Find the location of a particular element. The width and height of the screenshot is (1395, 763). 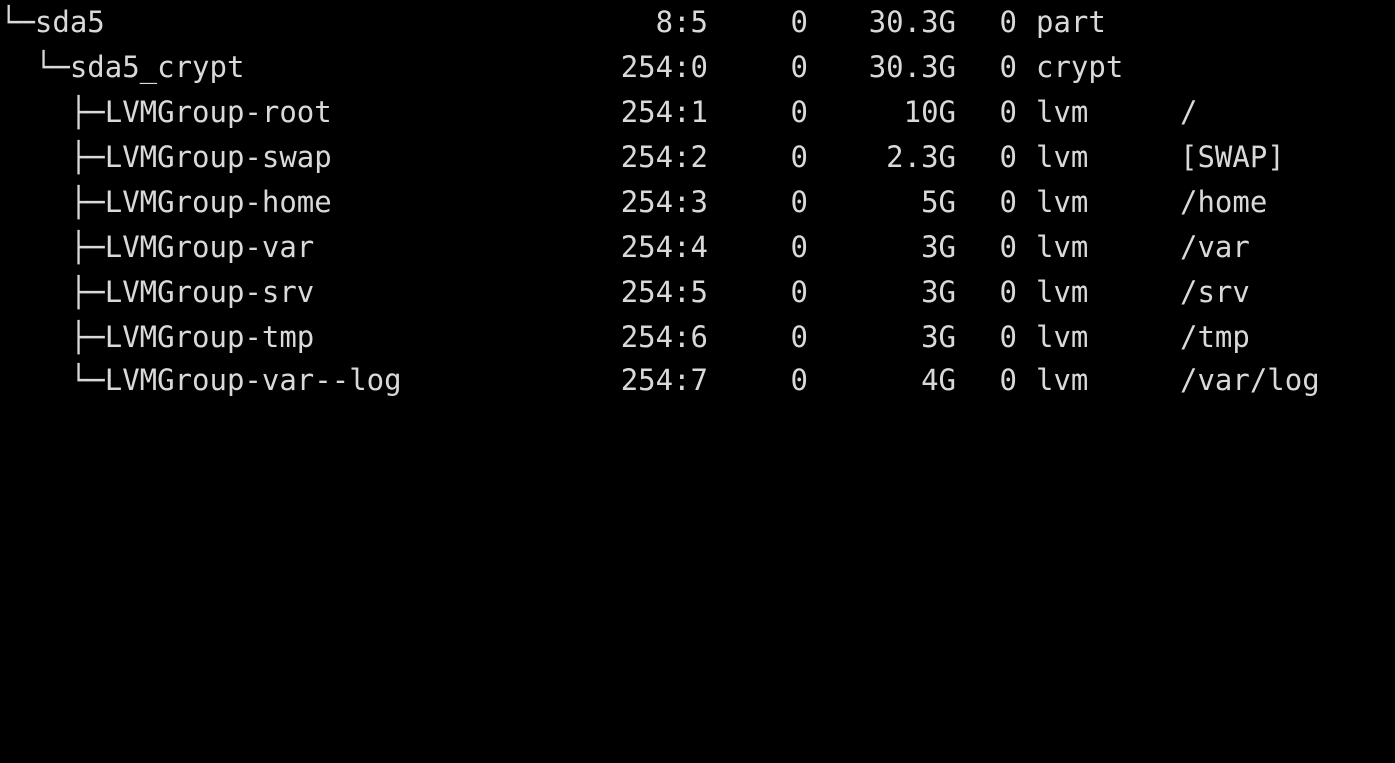

device-size: 5G is located at coordinates (938, 202).